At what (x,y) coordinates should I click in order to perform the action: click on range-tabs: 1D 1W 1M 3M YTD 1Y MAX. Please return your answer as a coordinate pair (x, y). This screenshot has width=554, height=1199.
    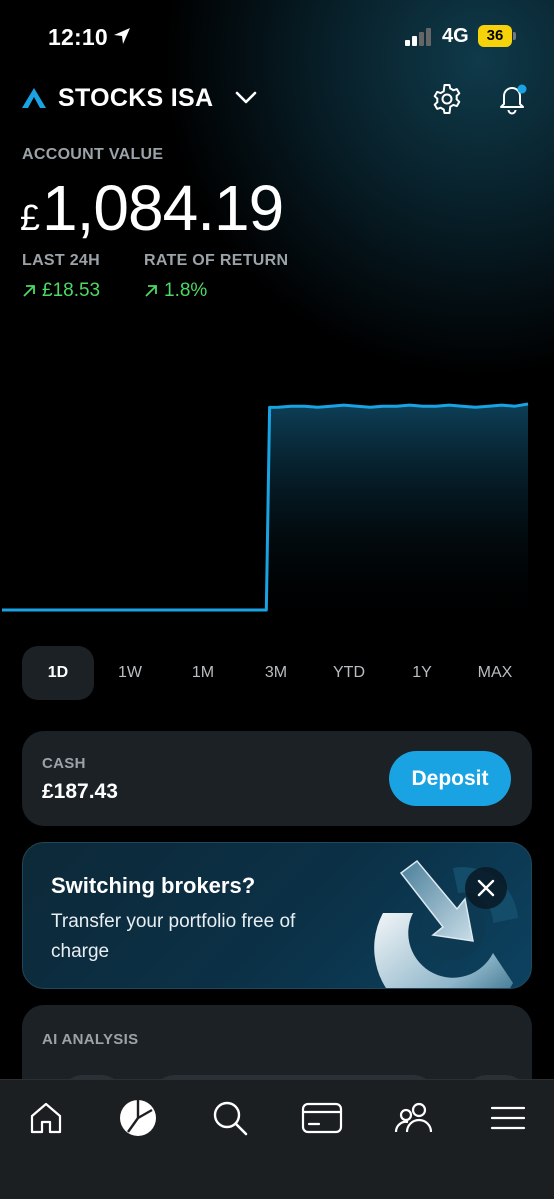
    Looking at the image, I should click on (277, 673).